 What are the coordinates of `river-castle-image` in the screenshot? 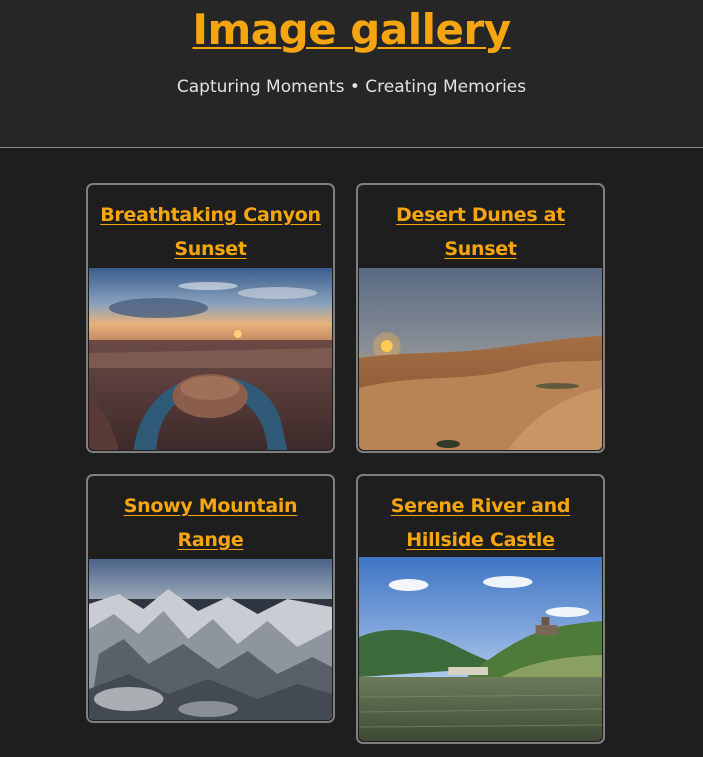 It's located at (480, 649).